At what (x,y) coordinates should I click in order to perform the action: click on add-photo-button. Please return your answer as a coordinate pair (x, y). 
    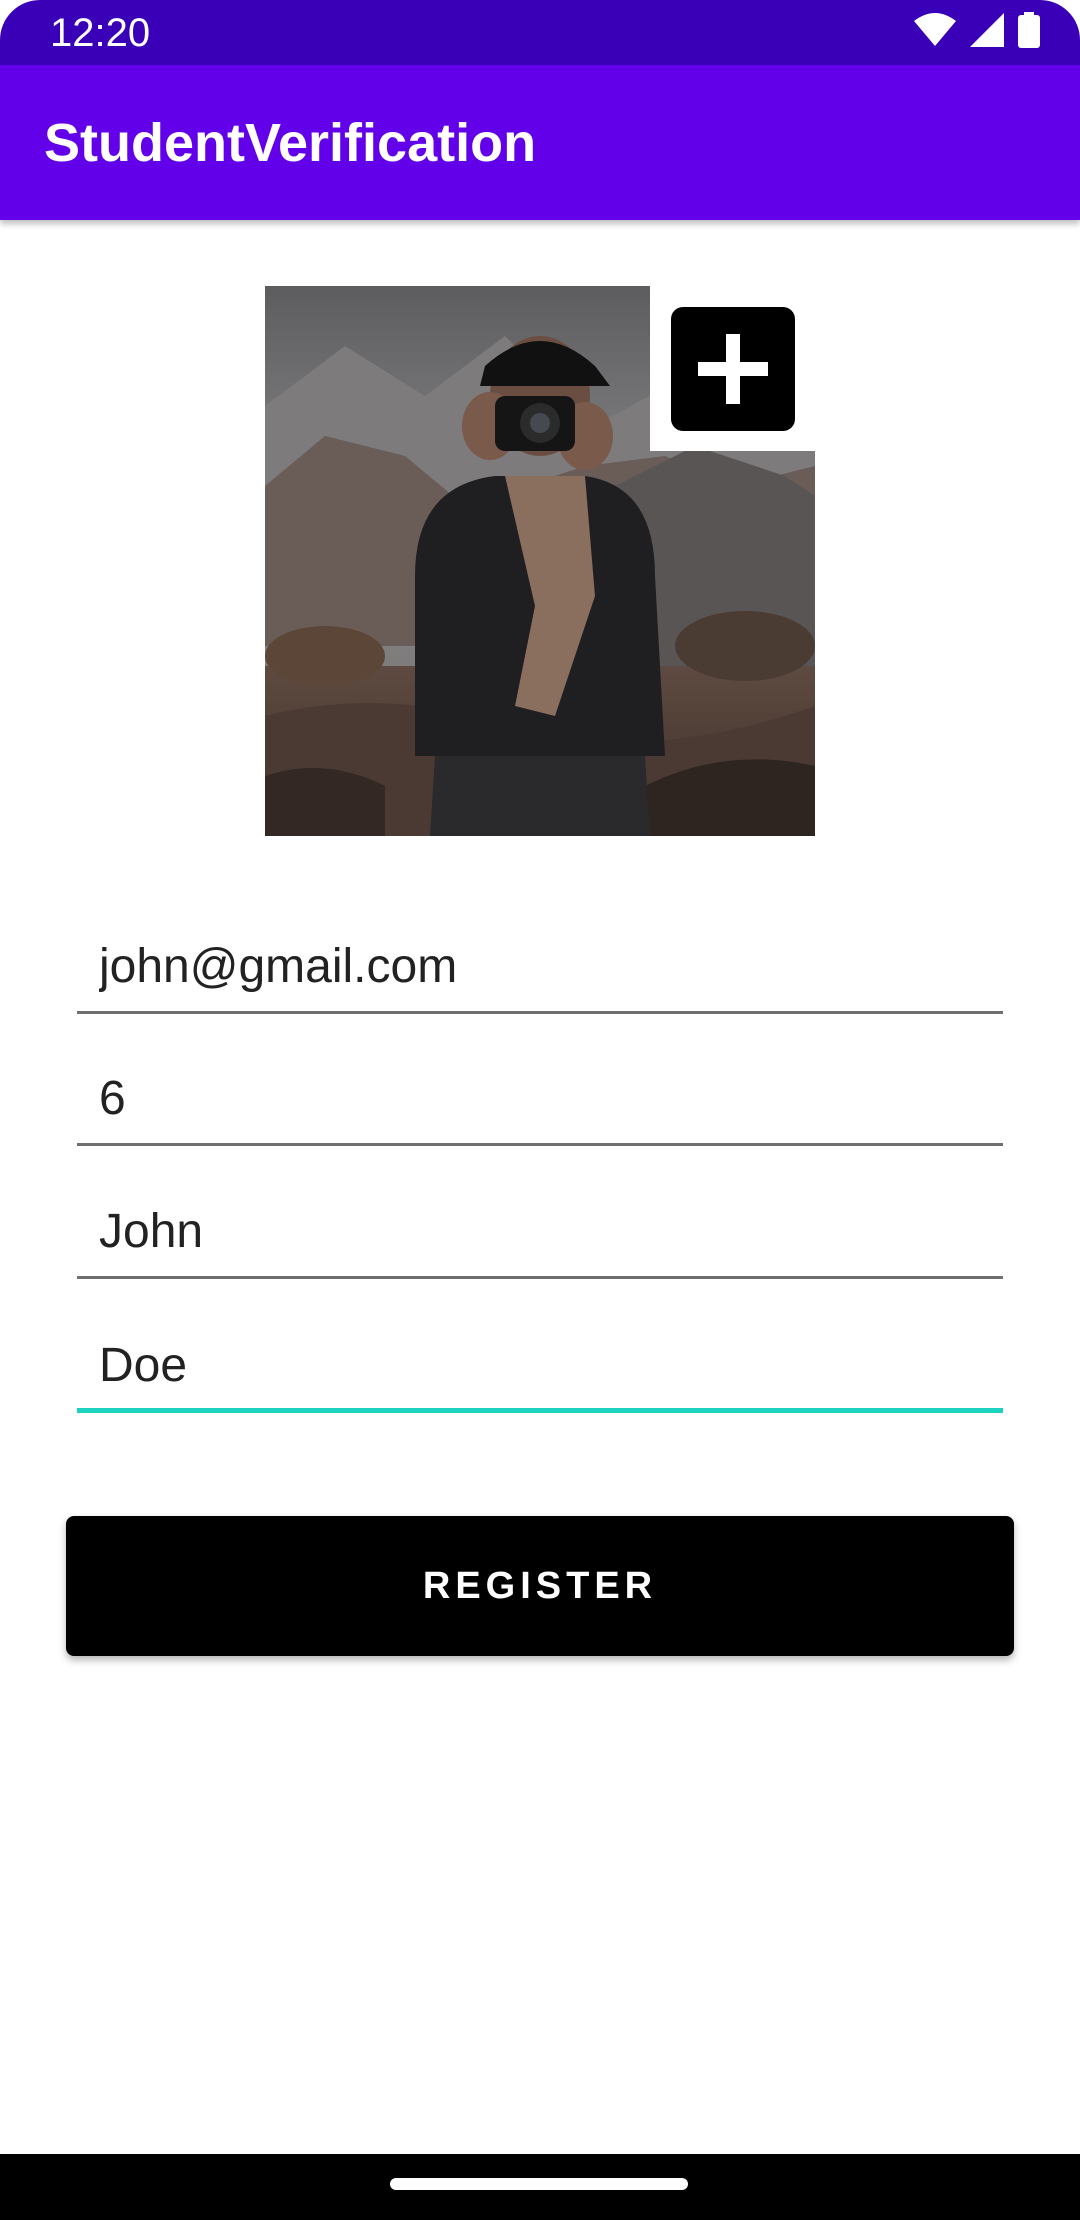
    Looking at the image, I should click on (733, 369).